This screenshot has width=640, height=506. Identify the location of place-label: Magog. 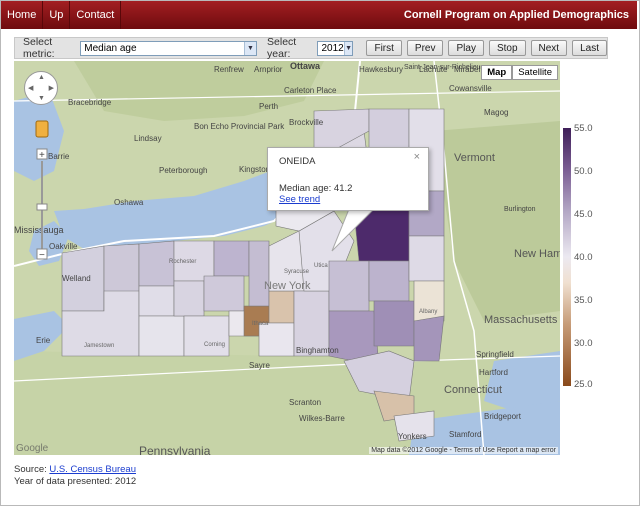
(496, 112).